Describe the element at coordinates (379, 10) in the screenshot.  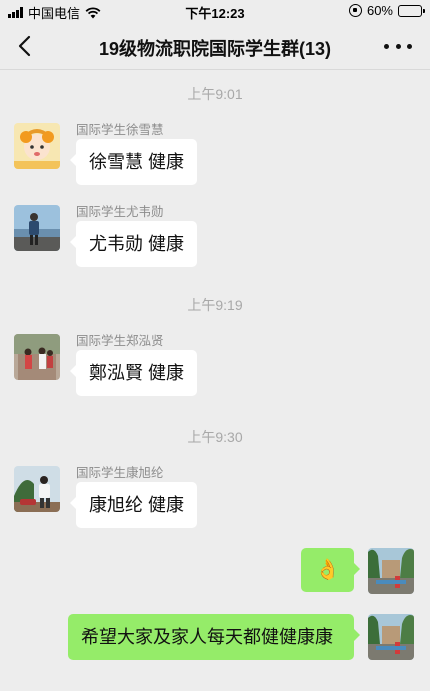
I see `battery-percent: 60%` at that location.